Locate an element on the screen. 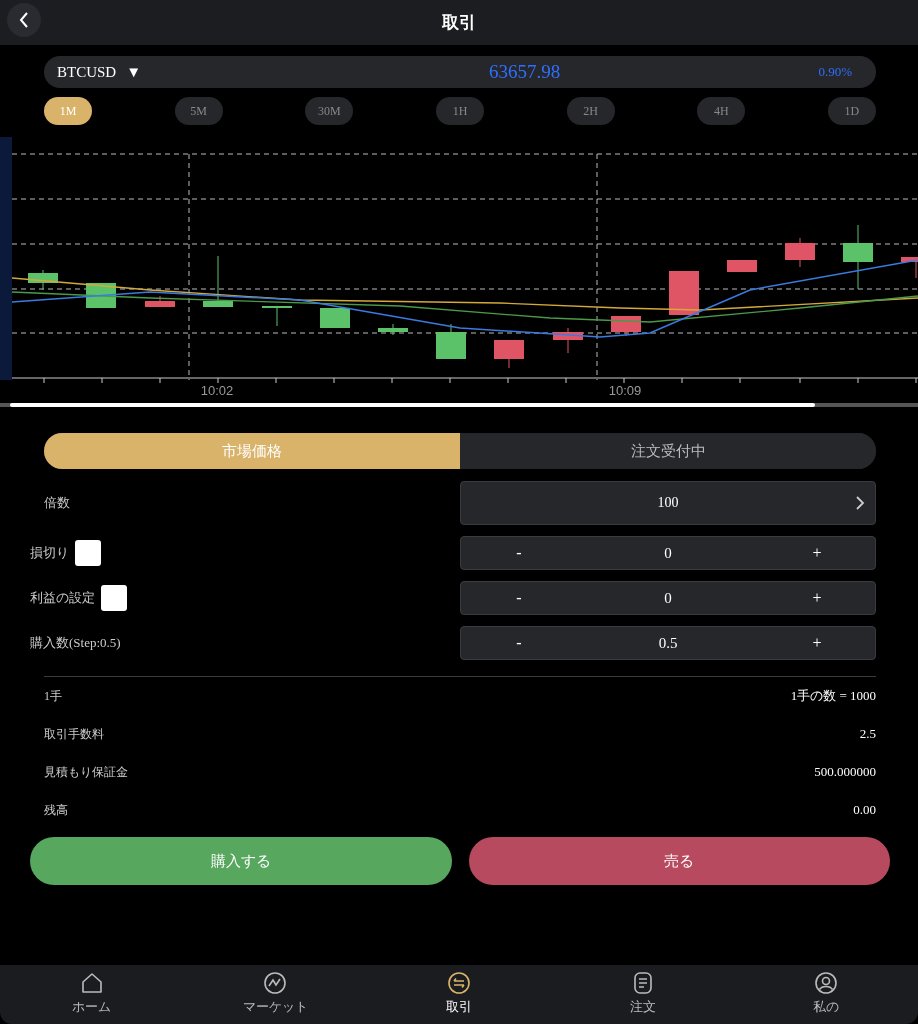 Image resolution: width=918 pixels, height=1024 pixels. time-label: 10:02 is located at coordinates (217, 390).